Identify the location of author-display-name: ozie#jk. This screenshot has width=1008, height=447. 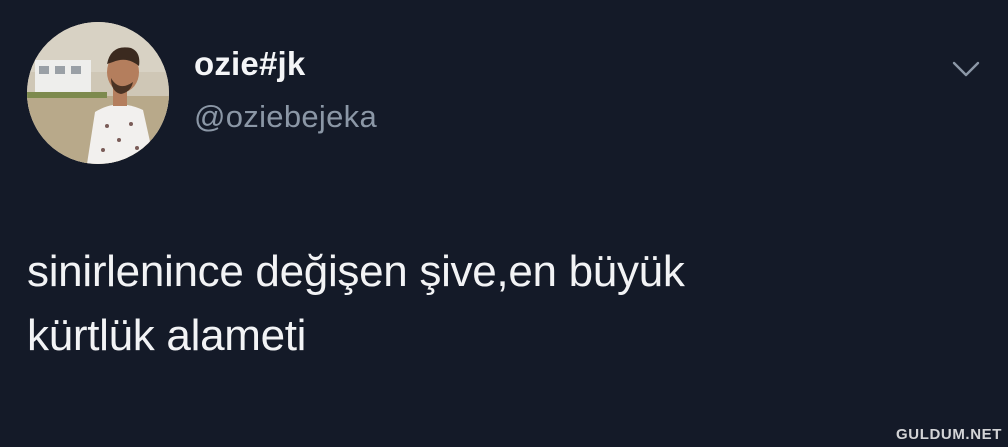
(249, 64).